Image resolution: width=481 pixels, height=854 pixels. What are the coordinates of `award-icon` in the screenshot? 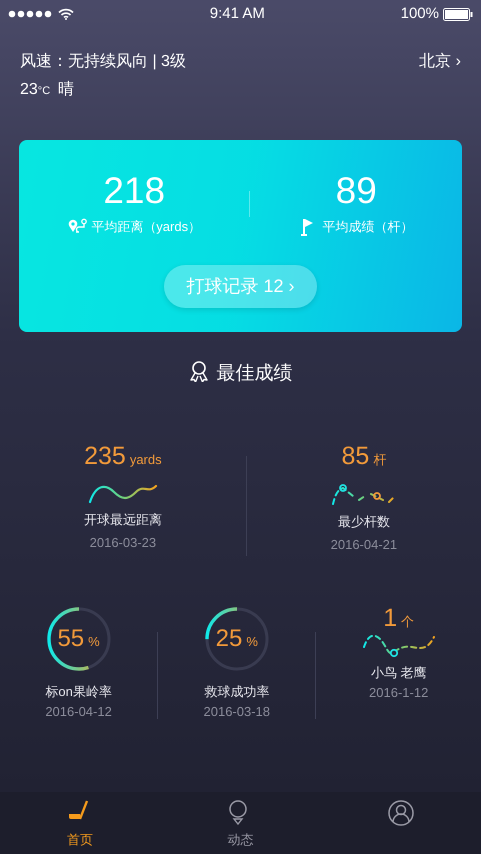 It's located at (198, 371).